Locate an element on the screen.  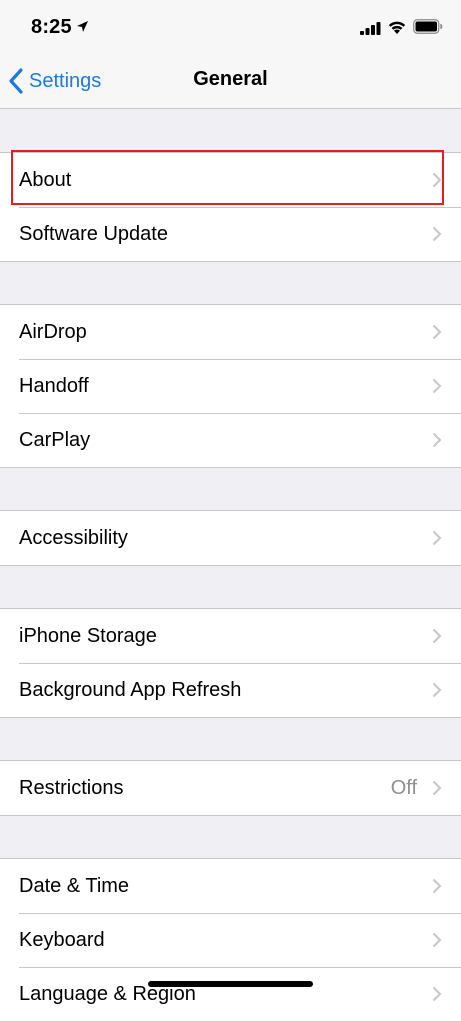
settings-group: Restrictions Off is located at coordinates (230, 788).